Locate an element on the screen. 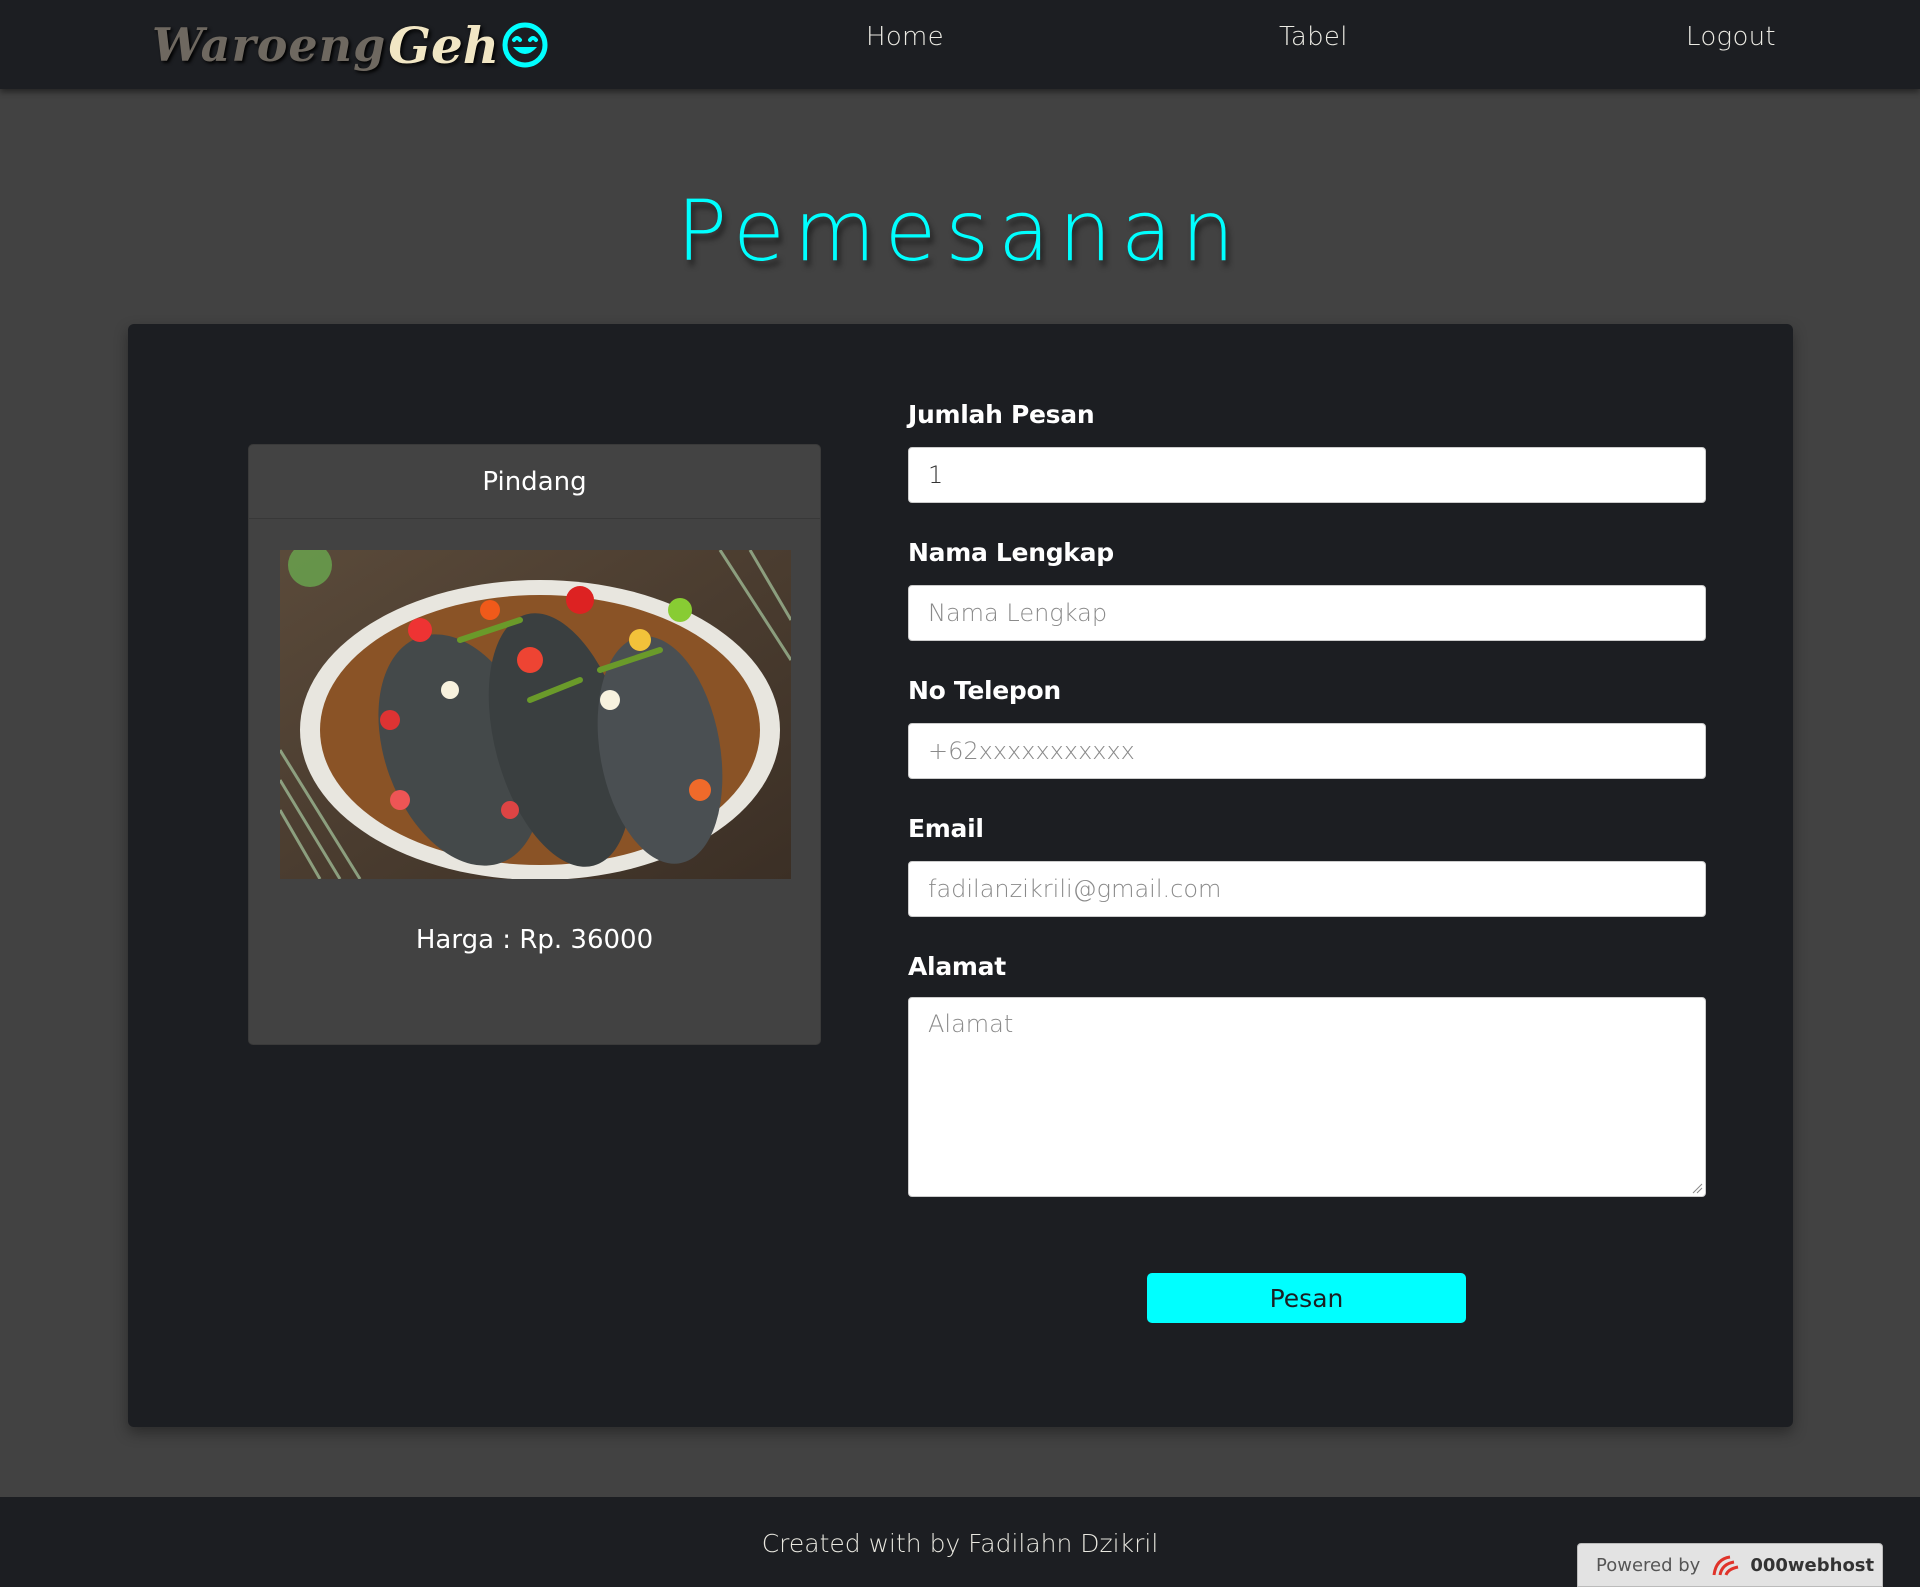  brand-part2: Geh is located at coordinates (444, 45).